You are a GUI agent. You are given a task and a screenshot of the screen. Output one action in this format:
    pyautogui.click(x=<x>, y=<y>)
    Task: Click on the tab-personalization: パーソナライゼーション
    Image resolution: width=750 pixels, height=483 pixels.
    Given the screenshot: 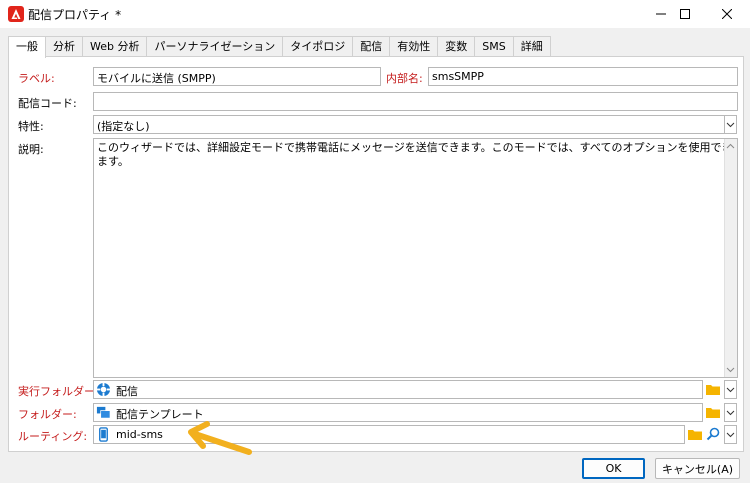 What is the action you would take?
    pyautogui.click(x=215, y=46)
    